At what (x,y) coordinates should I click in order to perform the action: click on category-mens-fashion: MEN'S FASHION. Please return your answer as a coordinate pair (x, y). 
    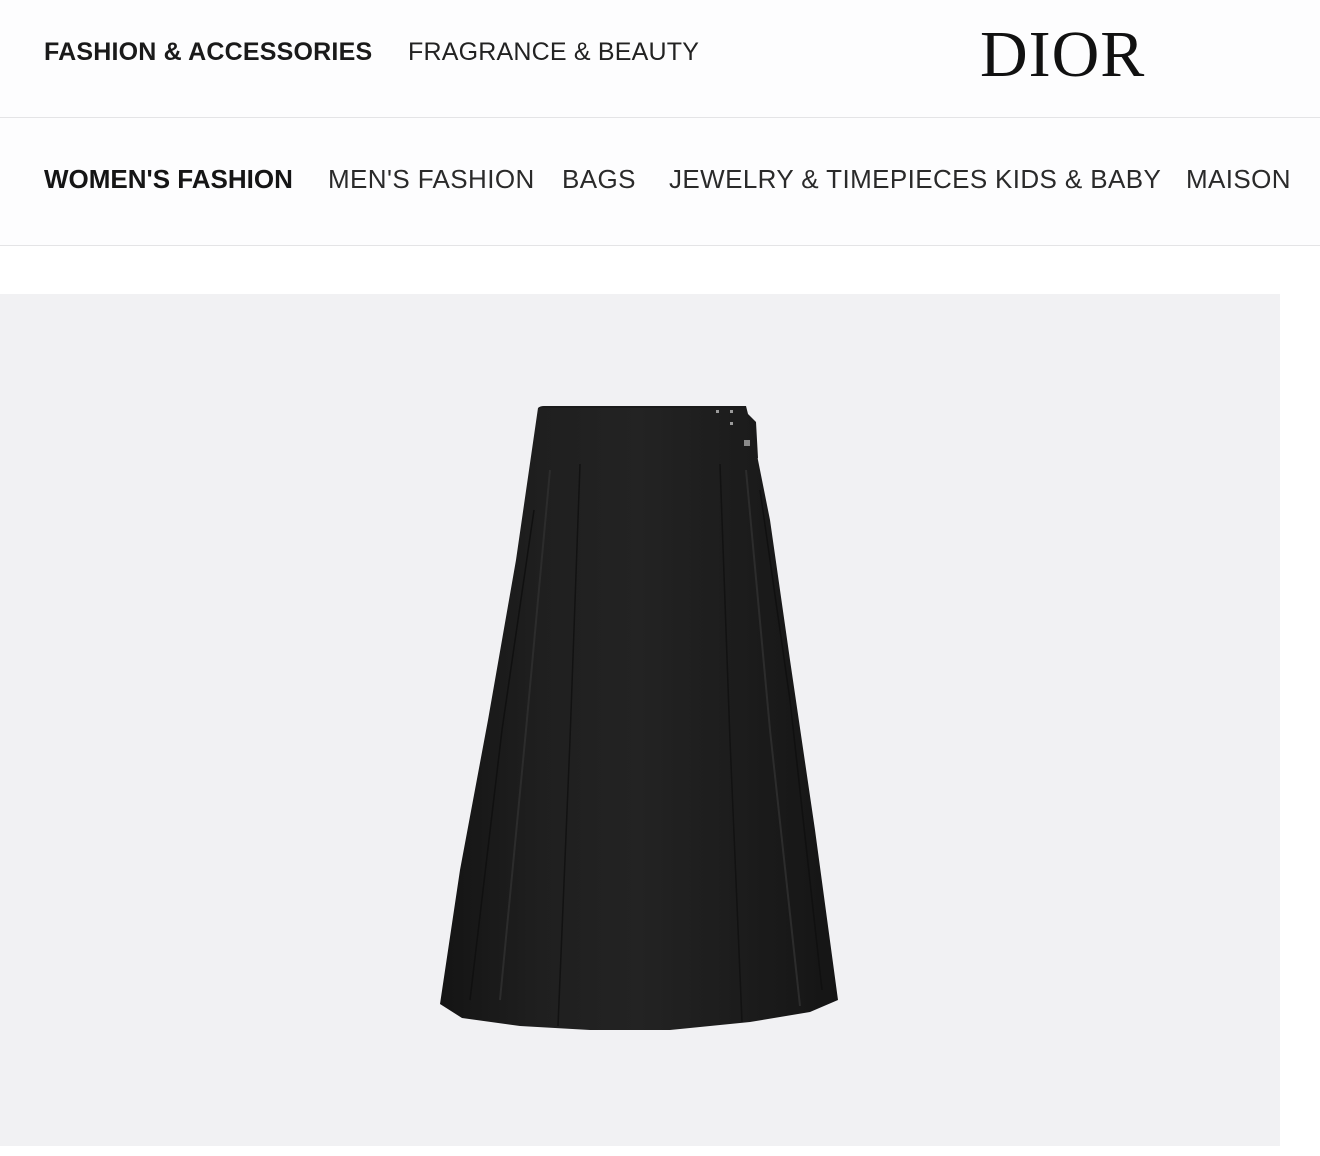
    Looking at the image, I should click on (431, 179).